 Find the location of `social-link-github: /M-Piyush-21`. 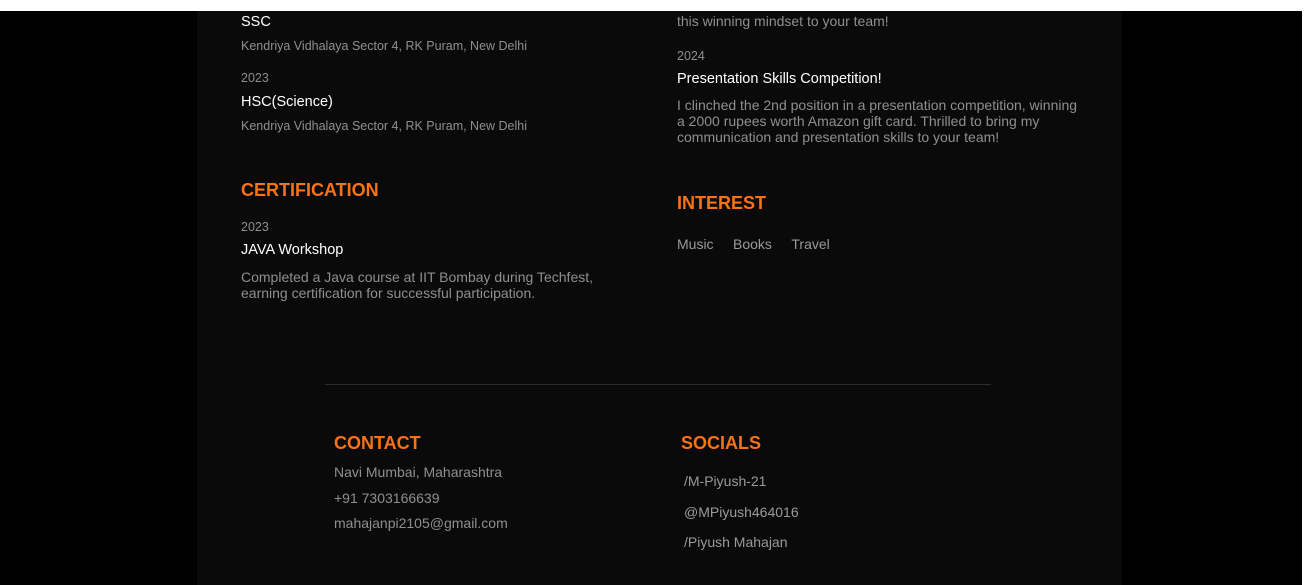

social-link-github: /M-Piyush-21 is located at coordinates (725, 481).